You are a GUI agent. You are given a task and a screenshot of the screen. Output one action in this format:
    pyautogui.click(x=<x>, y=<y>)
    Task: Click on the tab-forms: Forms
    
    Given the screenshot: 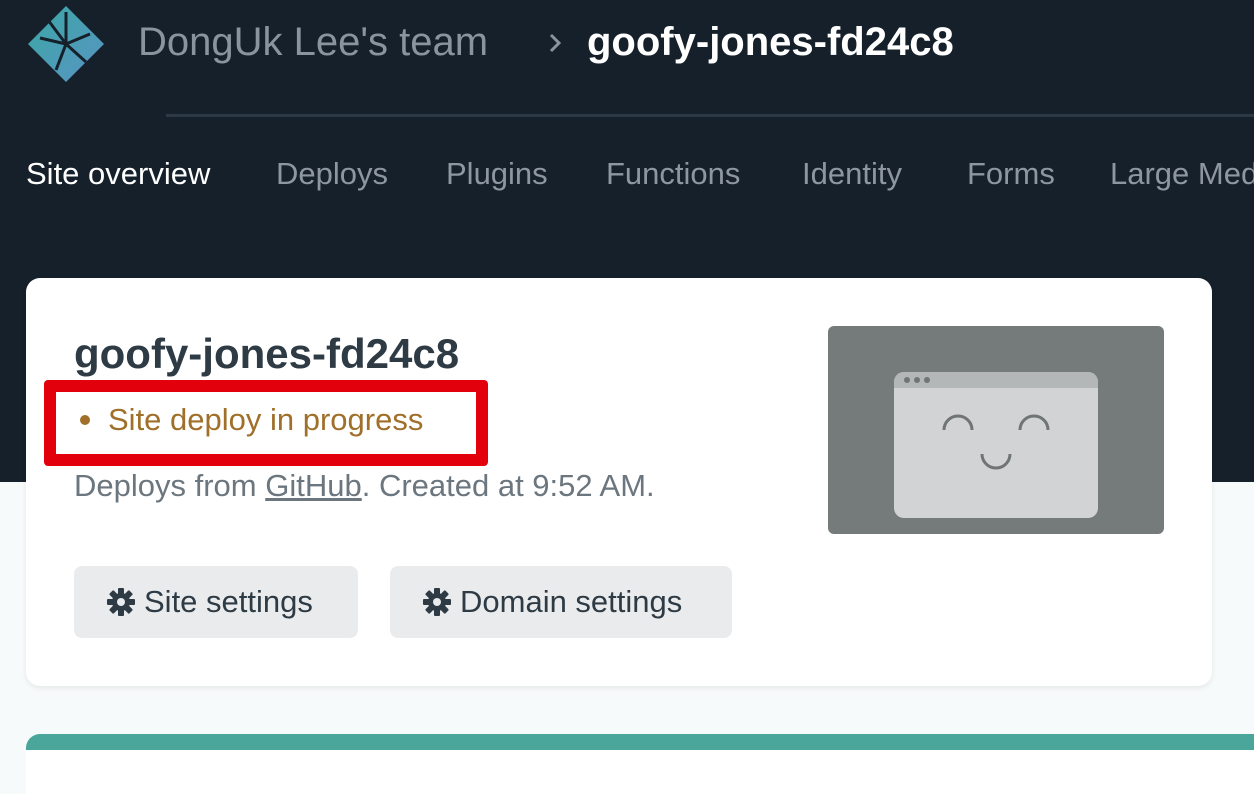 What is the action you would take?
    pyautogui.click(x=1011, y=174)
    